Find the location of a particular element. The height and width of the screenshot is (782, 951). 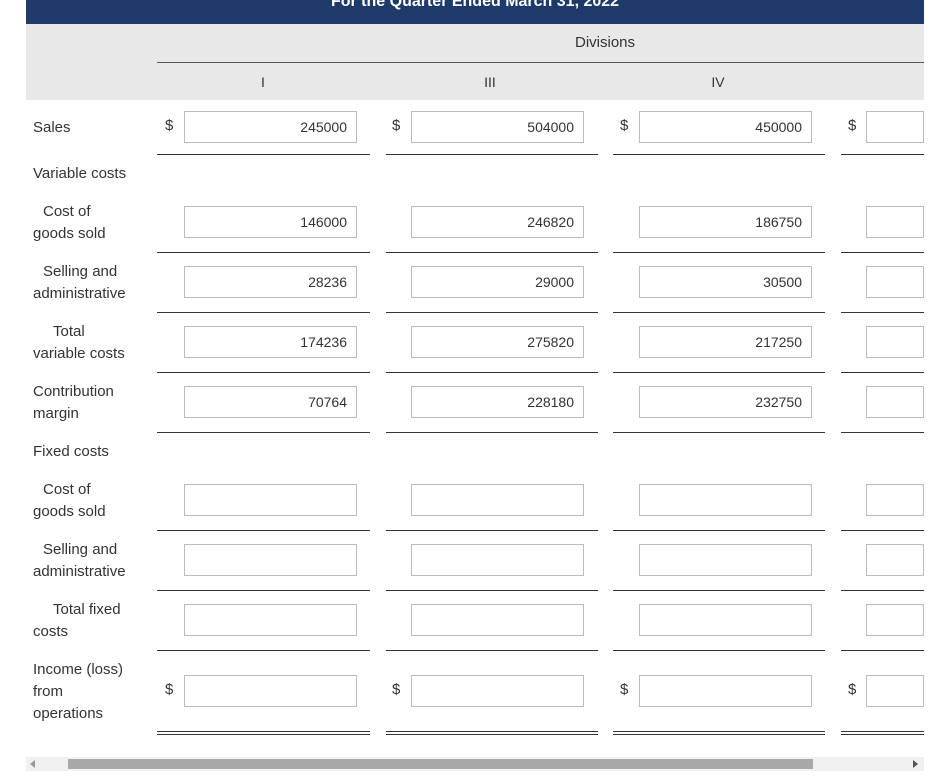

fix-cogs-input-v is located at coordinates (895, 500).